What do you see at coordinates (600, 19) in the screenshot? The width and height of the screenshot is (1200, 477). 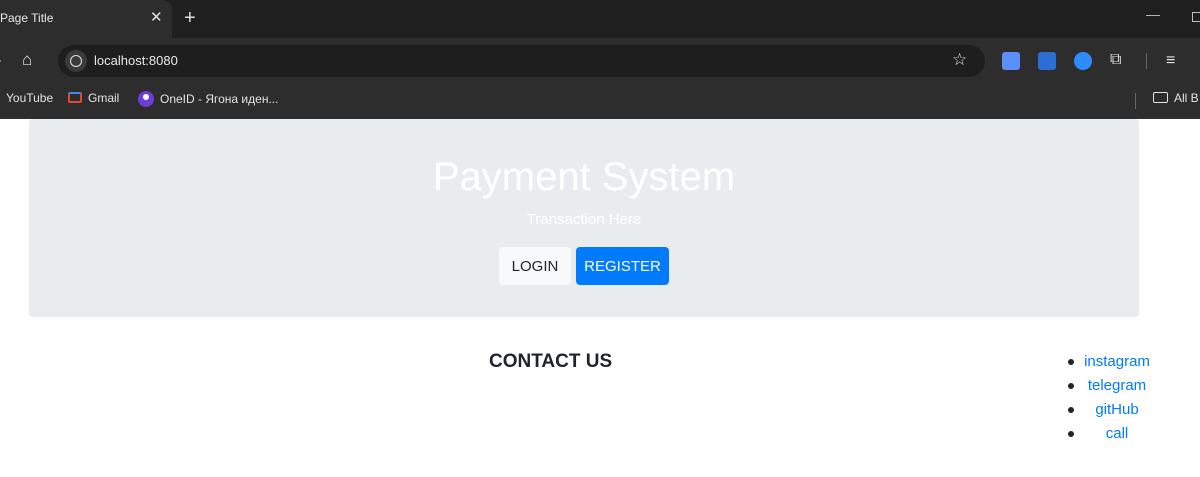 I see `browser-tab-bar: Page Title ✕ + —` at bounding box center [600, 19].